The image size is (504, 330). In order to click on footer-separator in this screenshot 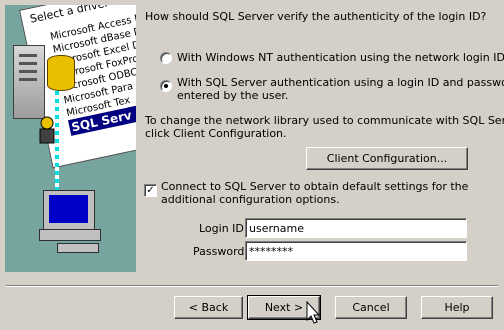, I will do `click(252, 286)`.